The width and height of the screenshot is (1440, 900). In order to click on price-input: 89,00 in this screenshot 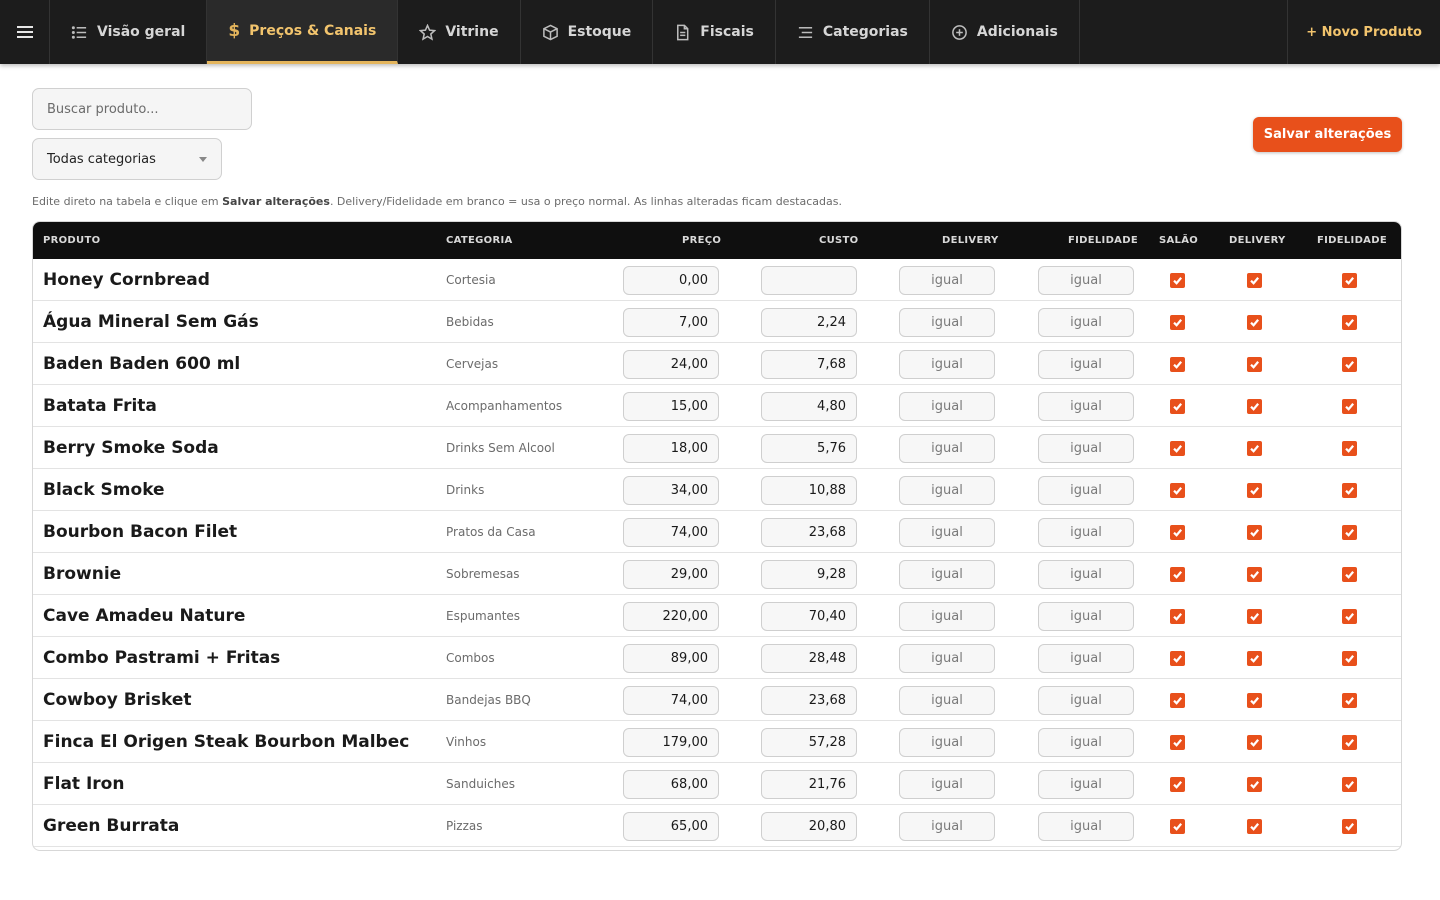, I will do `click(671, 658)`.